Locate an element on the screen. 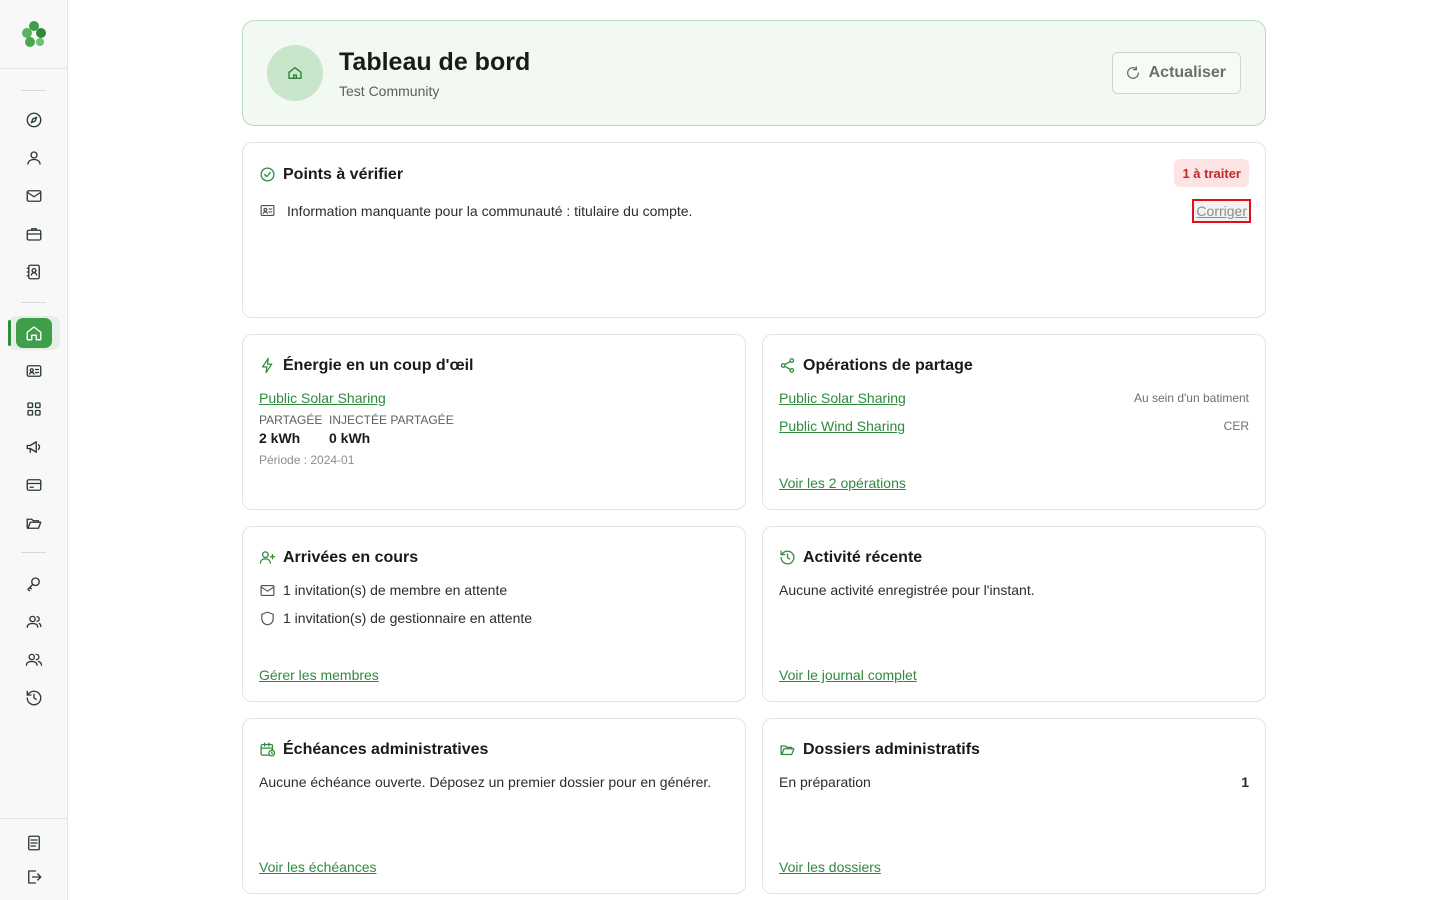  share-icon is located at coordinates (788, 366).